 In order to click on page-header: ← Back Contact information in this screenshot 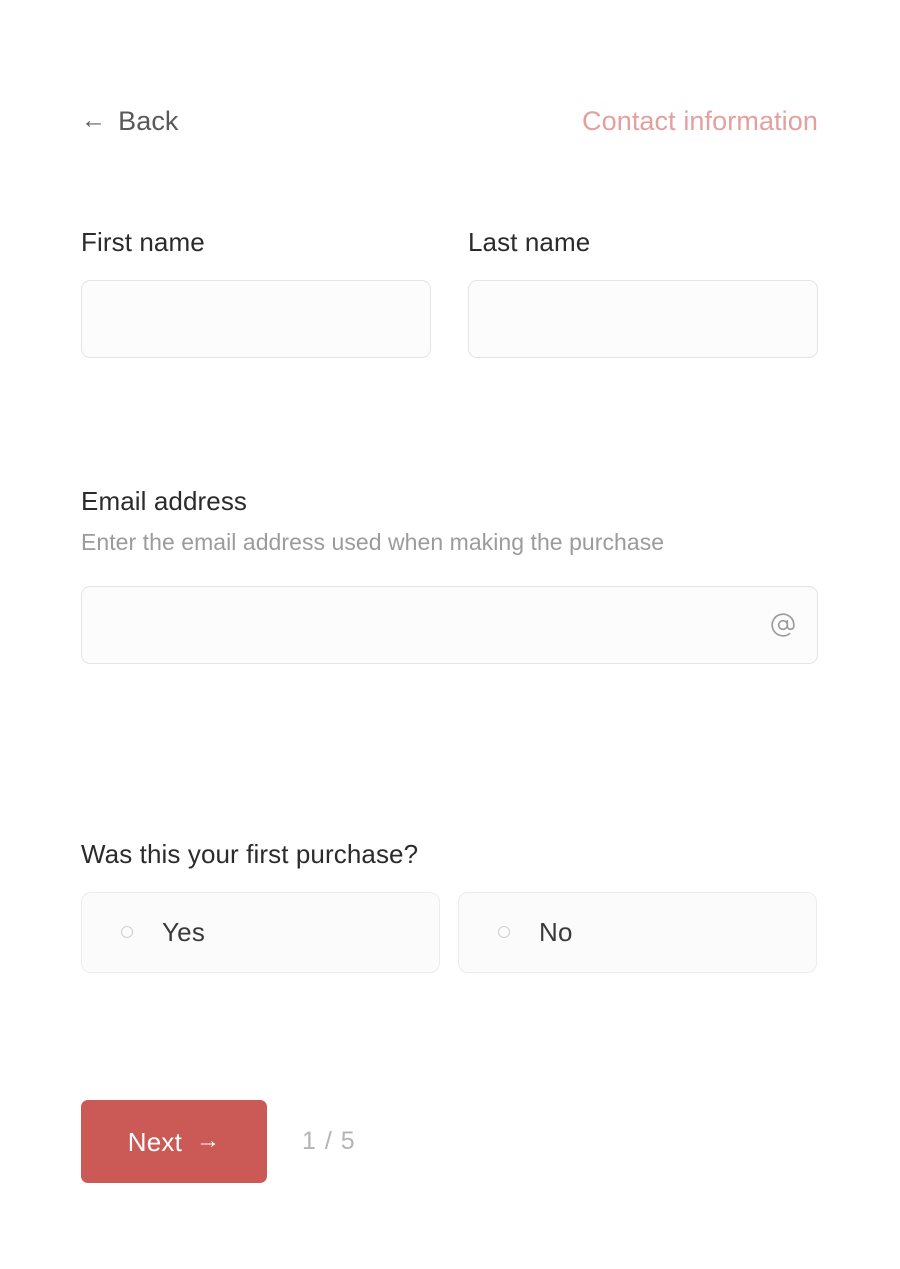, I will do `click(449, 121)`.